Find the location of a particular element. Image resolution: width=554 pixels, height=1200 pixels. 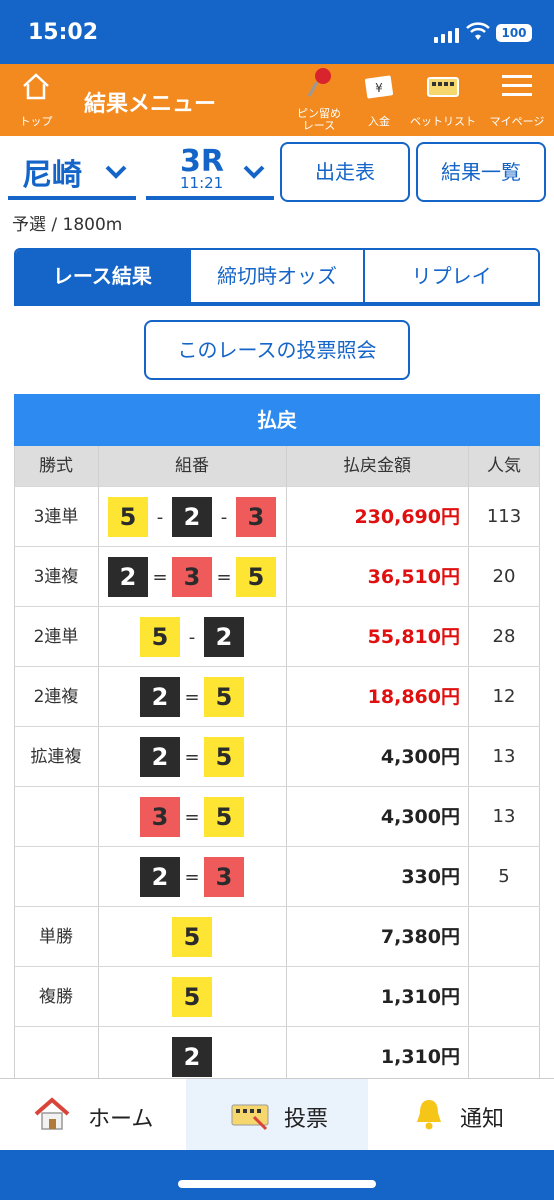

betlist-button: ベットリスト is located at coordinates (443, 100).